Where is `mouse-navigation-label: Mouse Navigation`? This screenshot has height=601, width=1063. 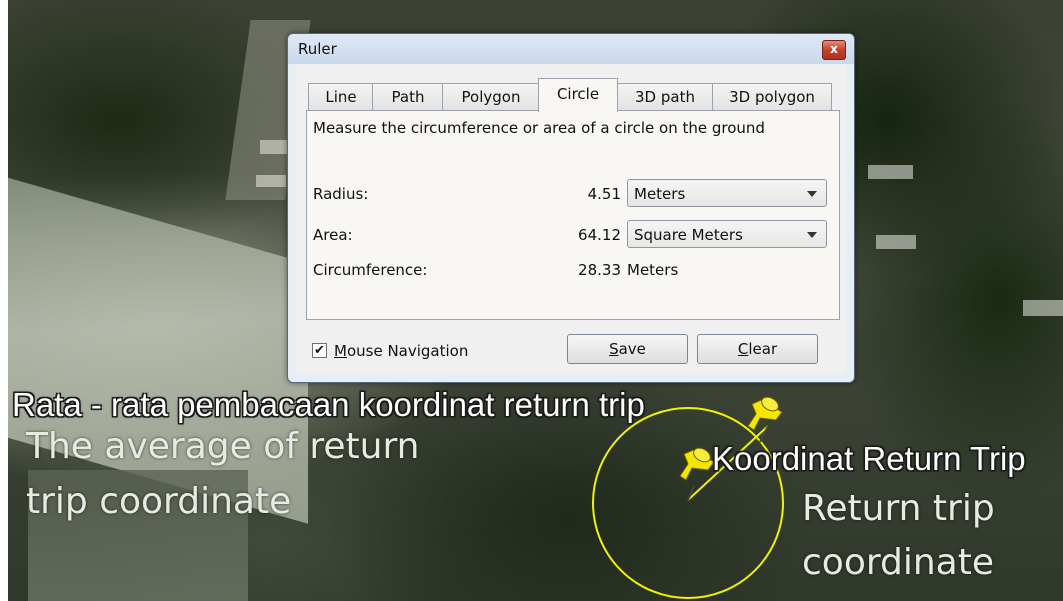 mouse-navigation-label: Mouse Navigation is located at coordinates (401, 351).